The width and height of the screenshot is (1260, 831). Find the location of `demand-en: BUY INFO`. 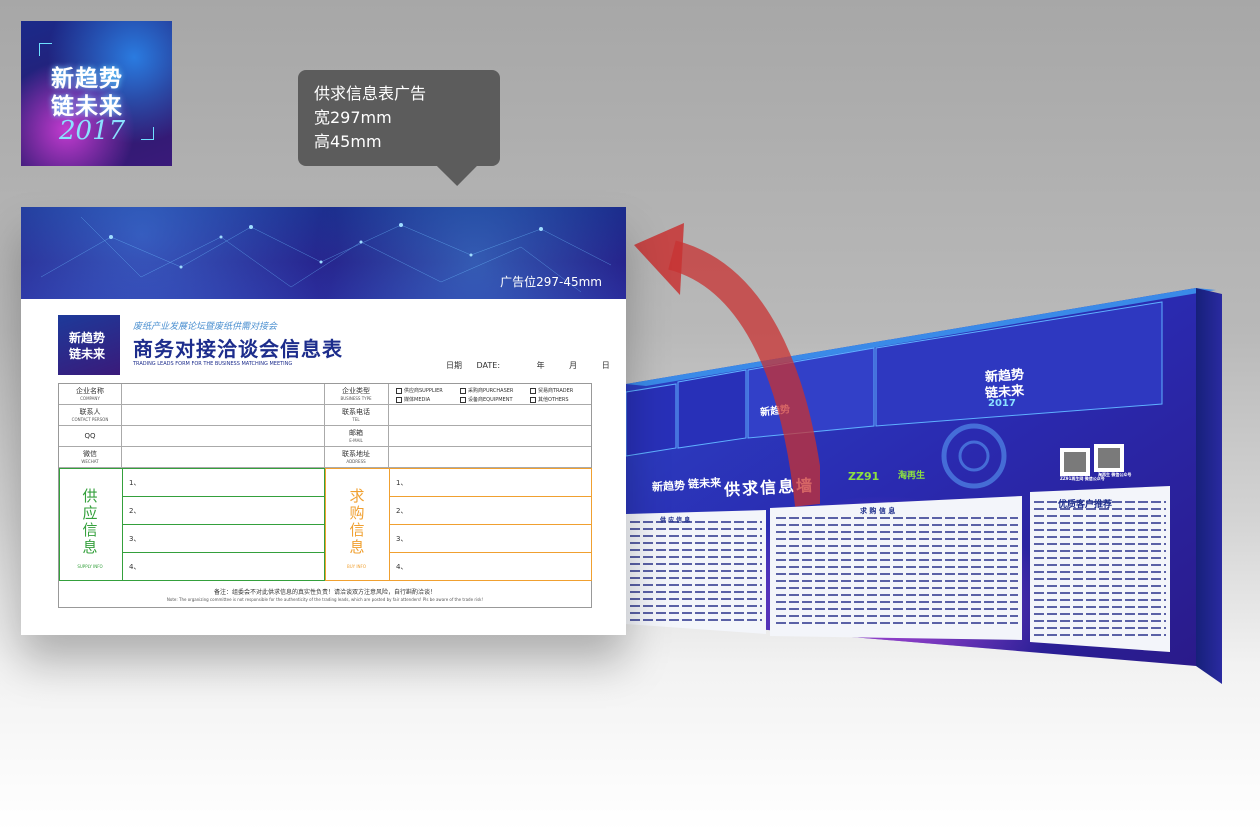

demand-en: BUY INFO is located at coordinates (356, 566).